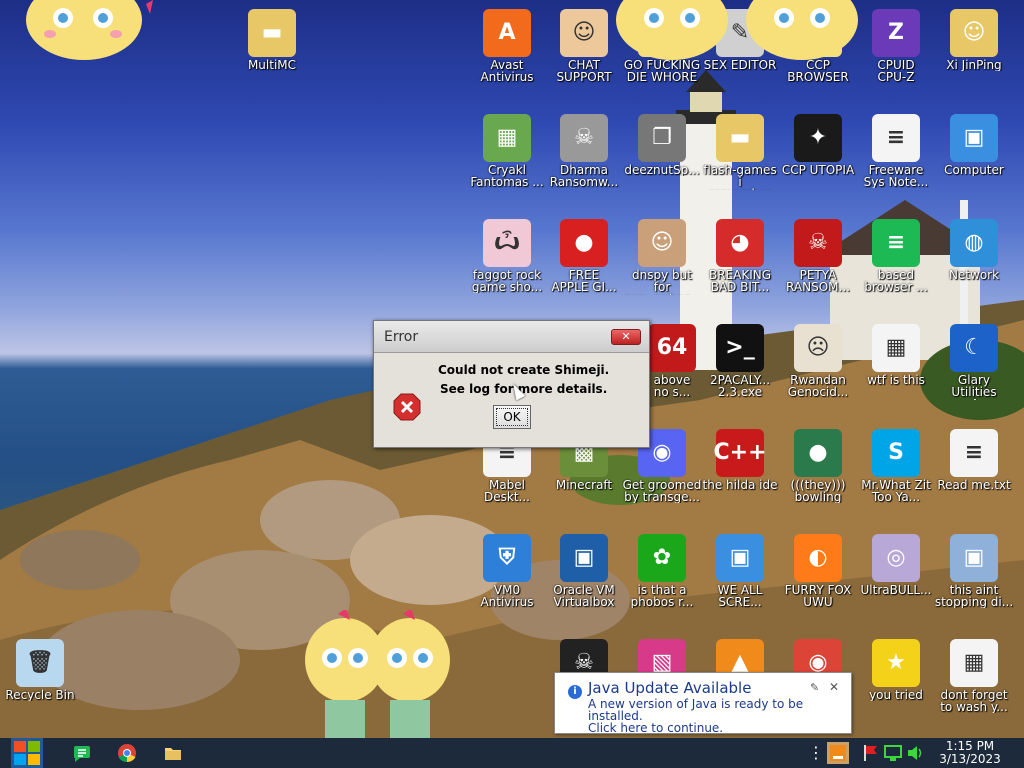 The width and height of the screenshot is (1024, 768). Describe the element at coordinates (818, 477) in the screenshot. I see `desktop-icon-they-bowling: ● (((they))) bowling` at that location.